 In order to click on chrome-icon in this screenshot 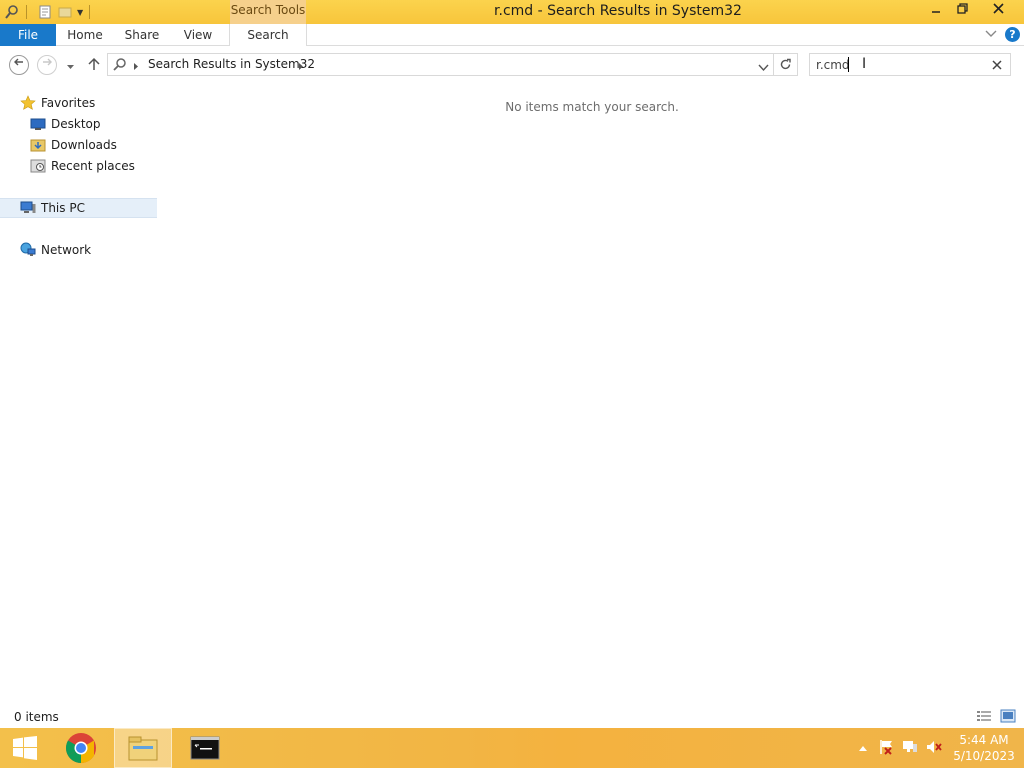, I will do `click(80, 748)`.